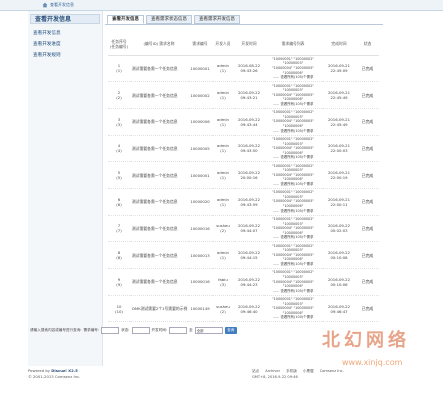  I want to click on watermark: 北幻网络 www.xinjq.com, so click(367, 353).